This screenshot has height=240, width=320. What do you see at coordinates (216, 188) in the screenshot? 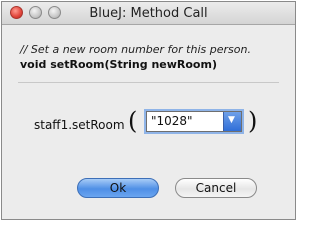
I see `cancel-button: Cancel` at bounding box center [216, 188].